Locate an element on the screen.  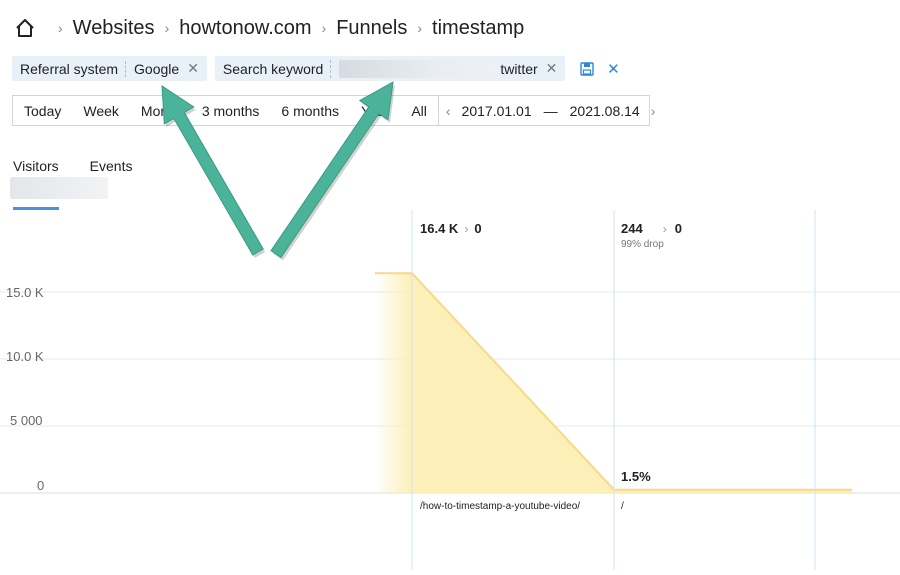
filter-key: Referral system is located at coordinates (69, 68).